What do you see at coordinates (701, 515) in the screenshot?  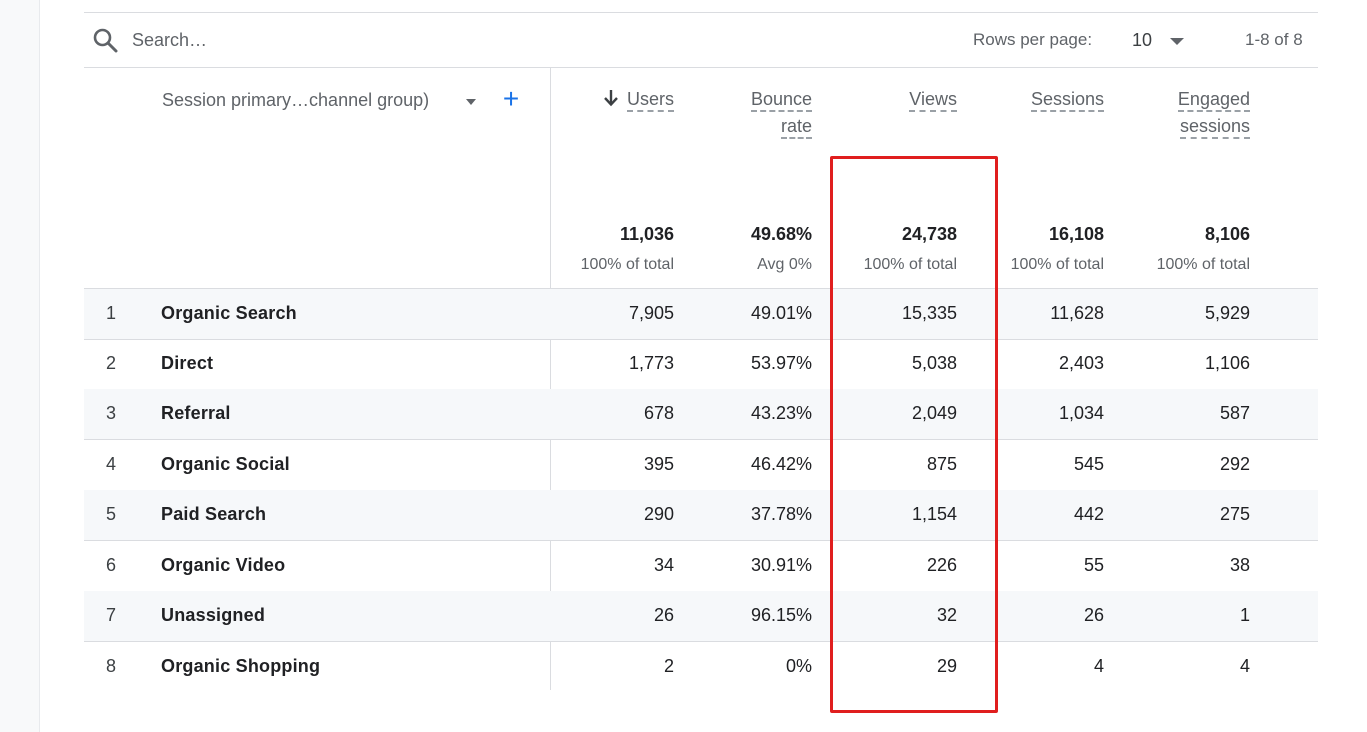 I see `table-row: 5 Paid Search 290 37.78% 1,154 442 275` at bounding box center [701, 515].